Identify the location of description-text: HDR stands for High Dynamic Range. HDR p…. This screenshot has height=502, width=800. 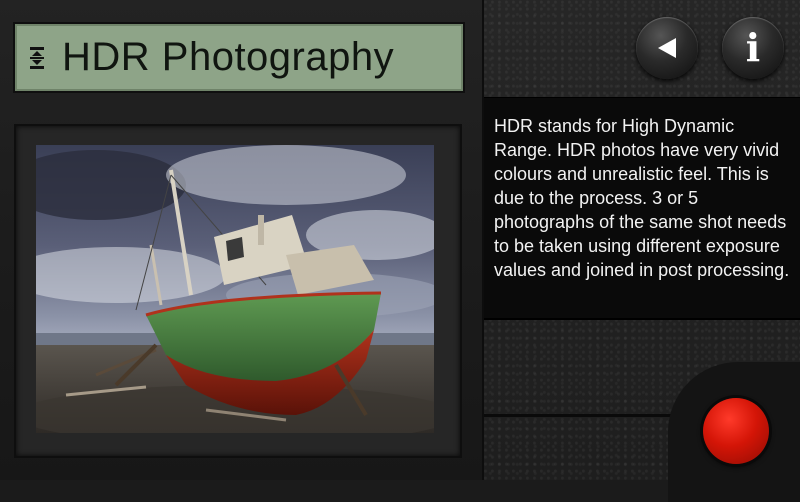
(642, 198).